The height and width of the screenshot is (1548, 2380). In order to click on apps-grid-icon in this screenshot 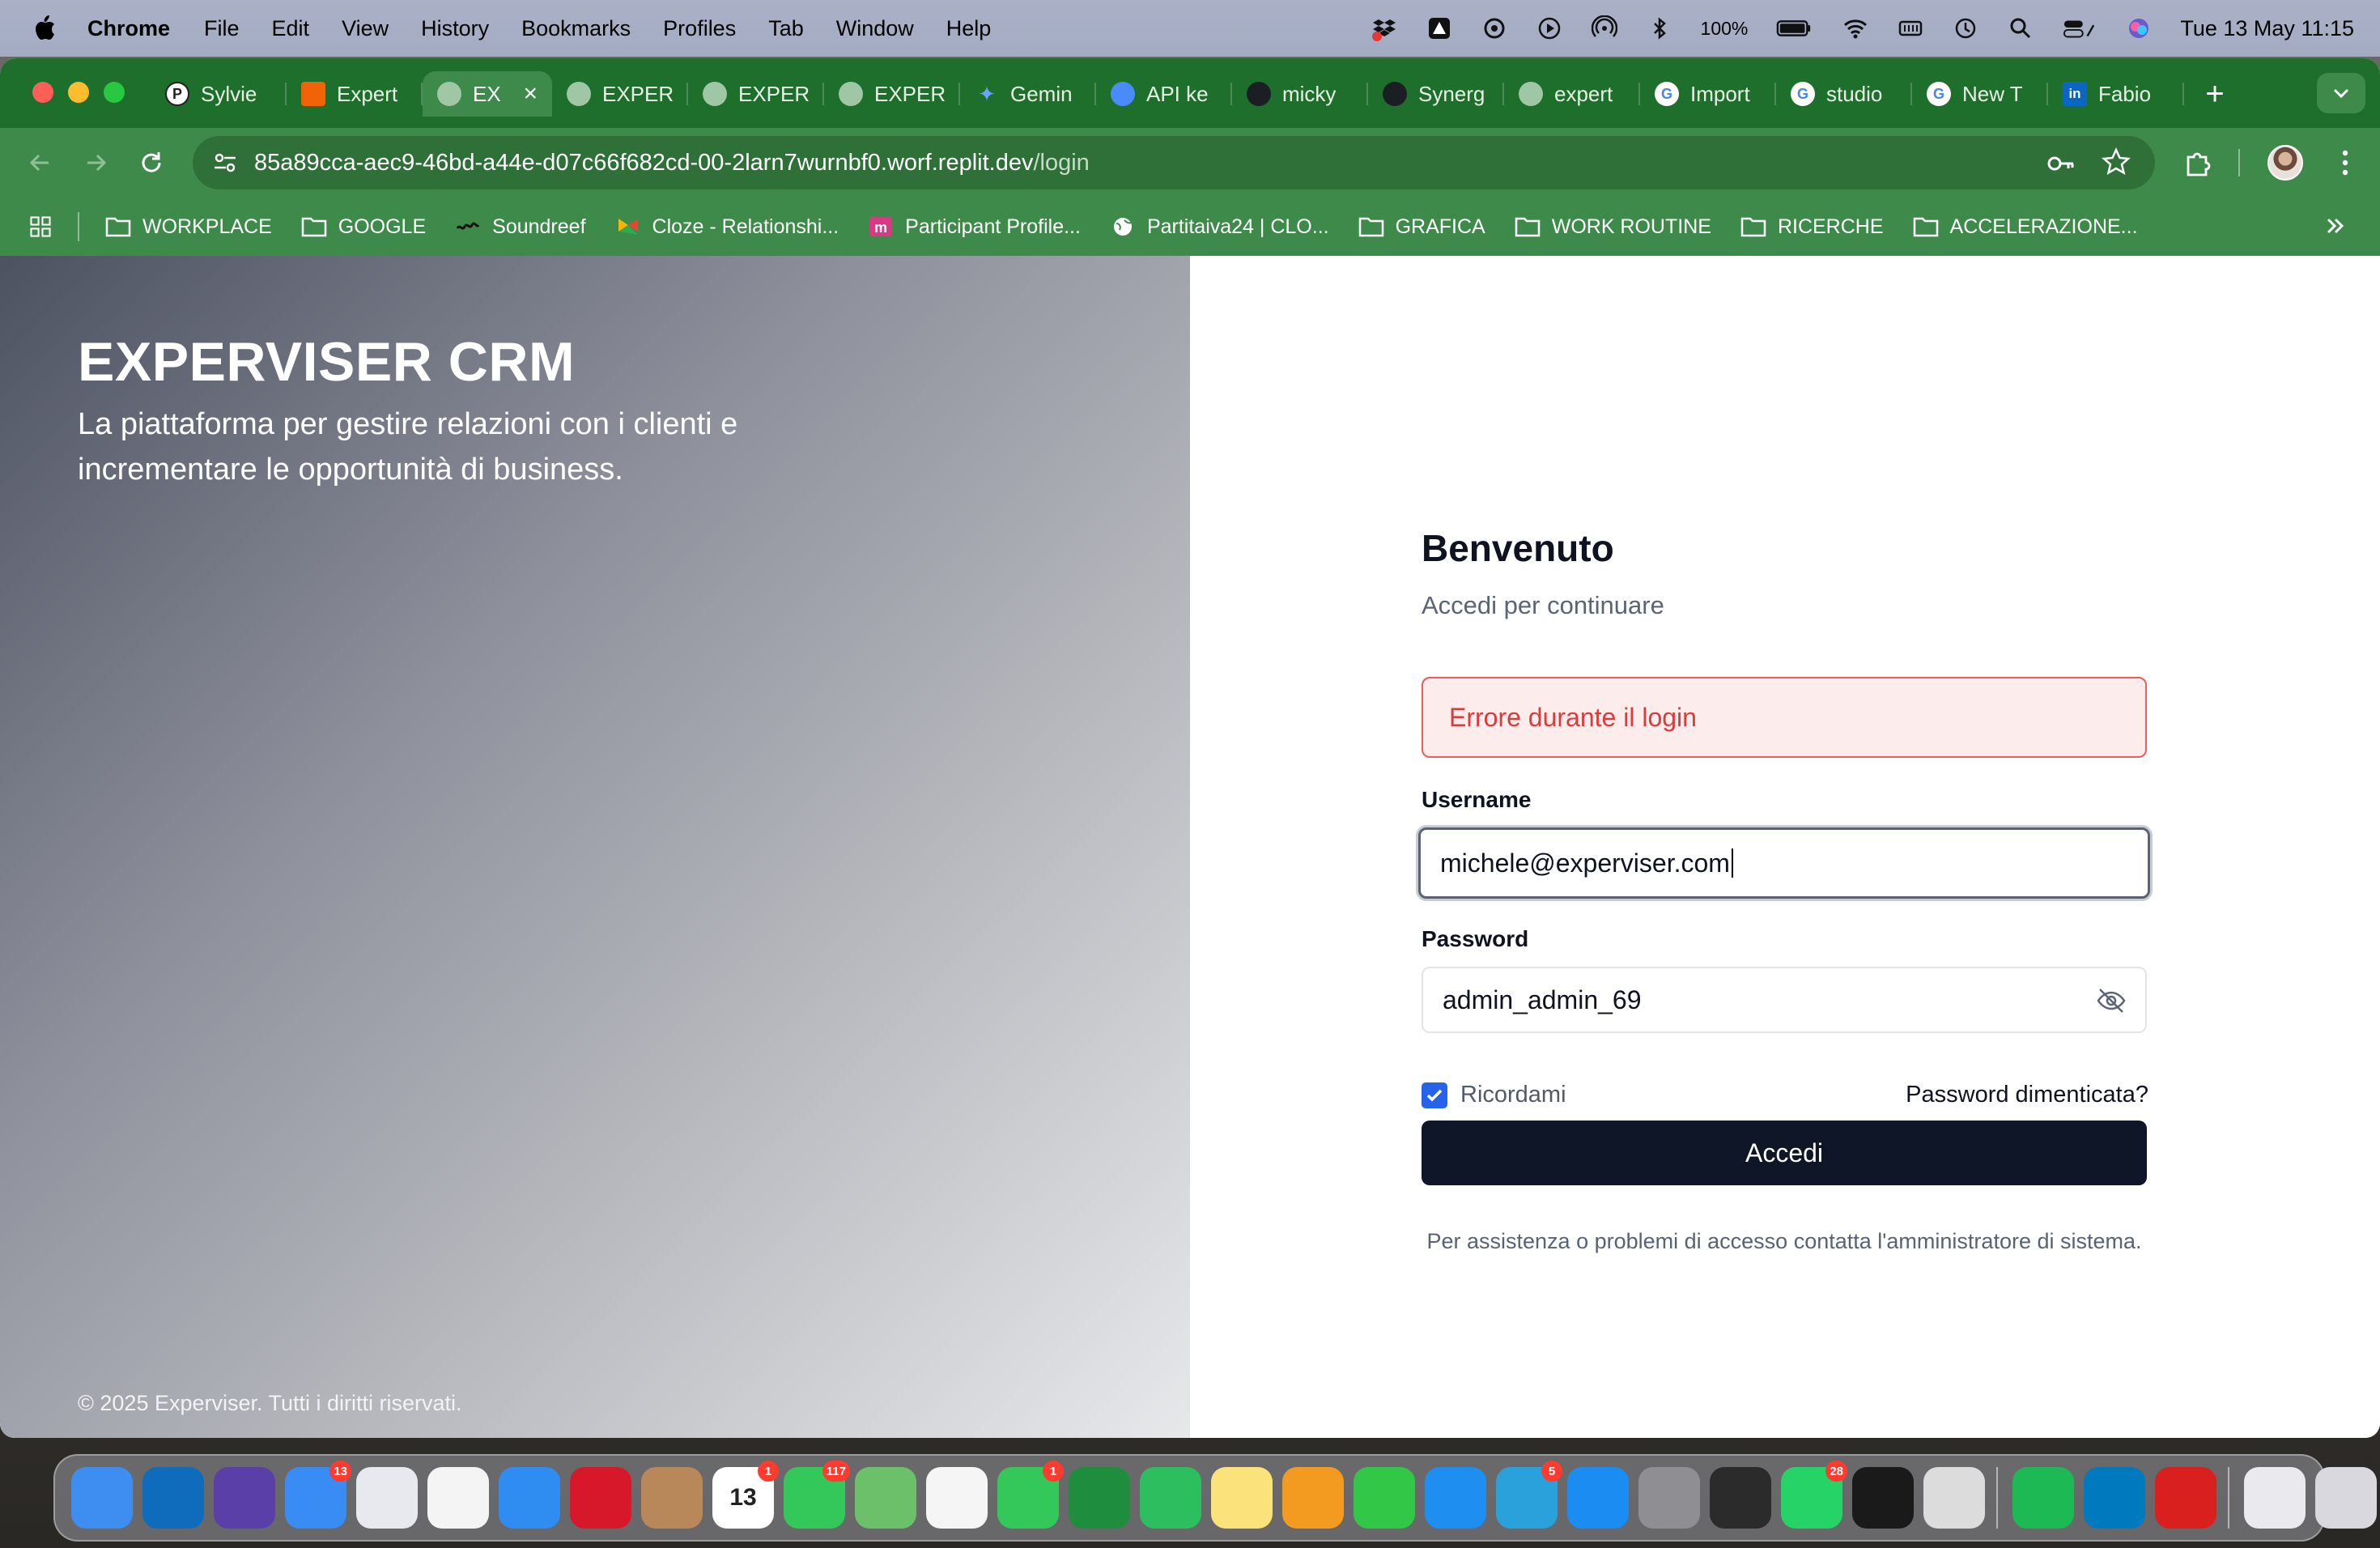, I will do `click(40, 226)`.